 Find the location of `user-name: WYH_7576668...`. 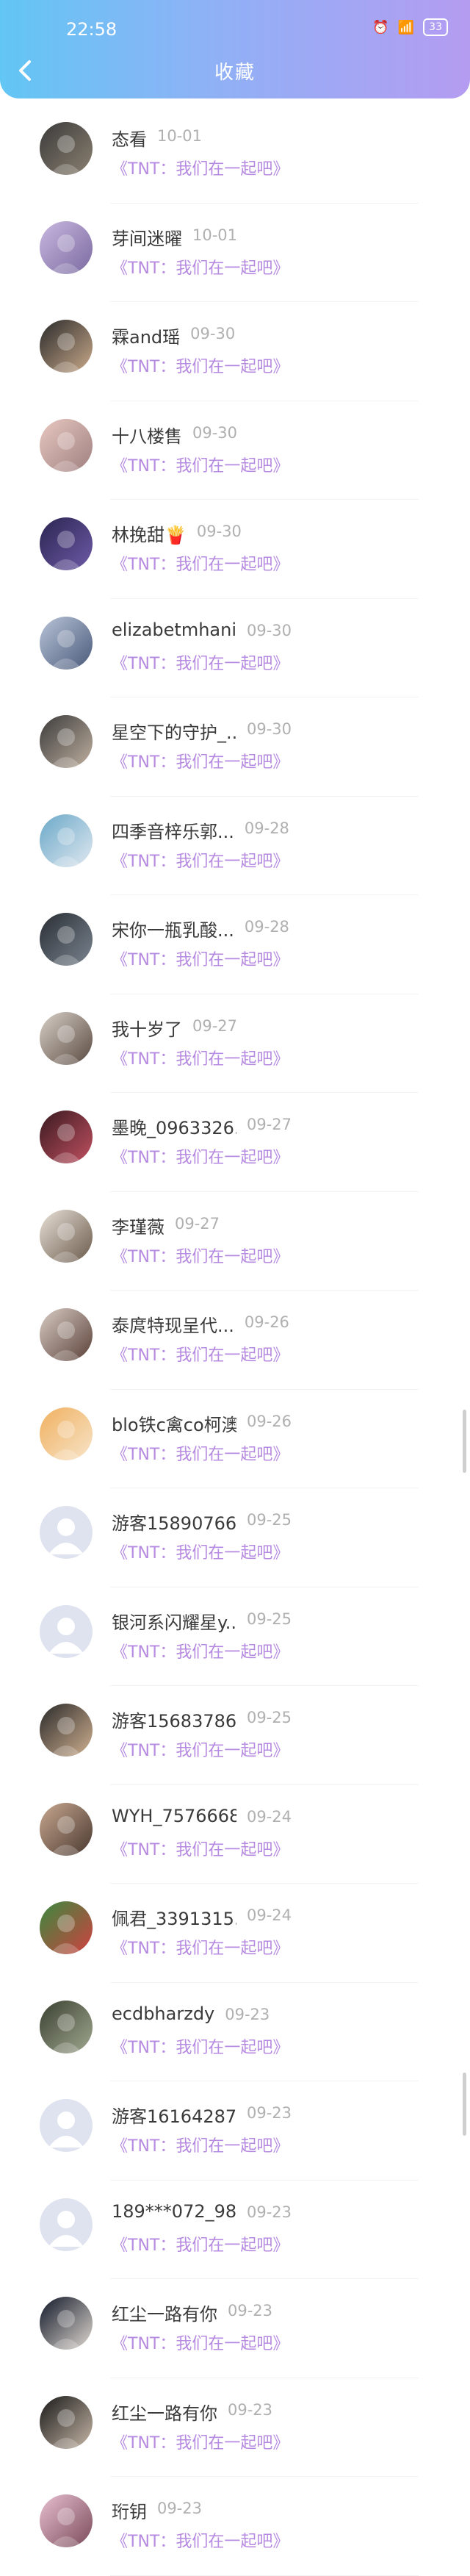

user-name: WYH_7576668... is located at coordinates (174, 1815).